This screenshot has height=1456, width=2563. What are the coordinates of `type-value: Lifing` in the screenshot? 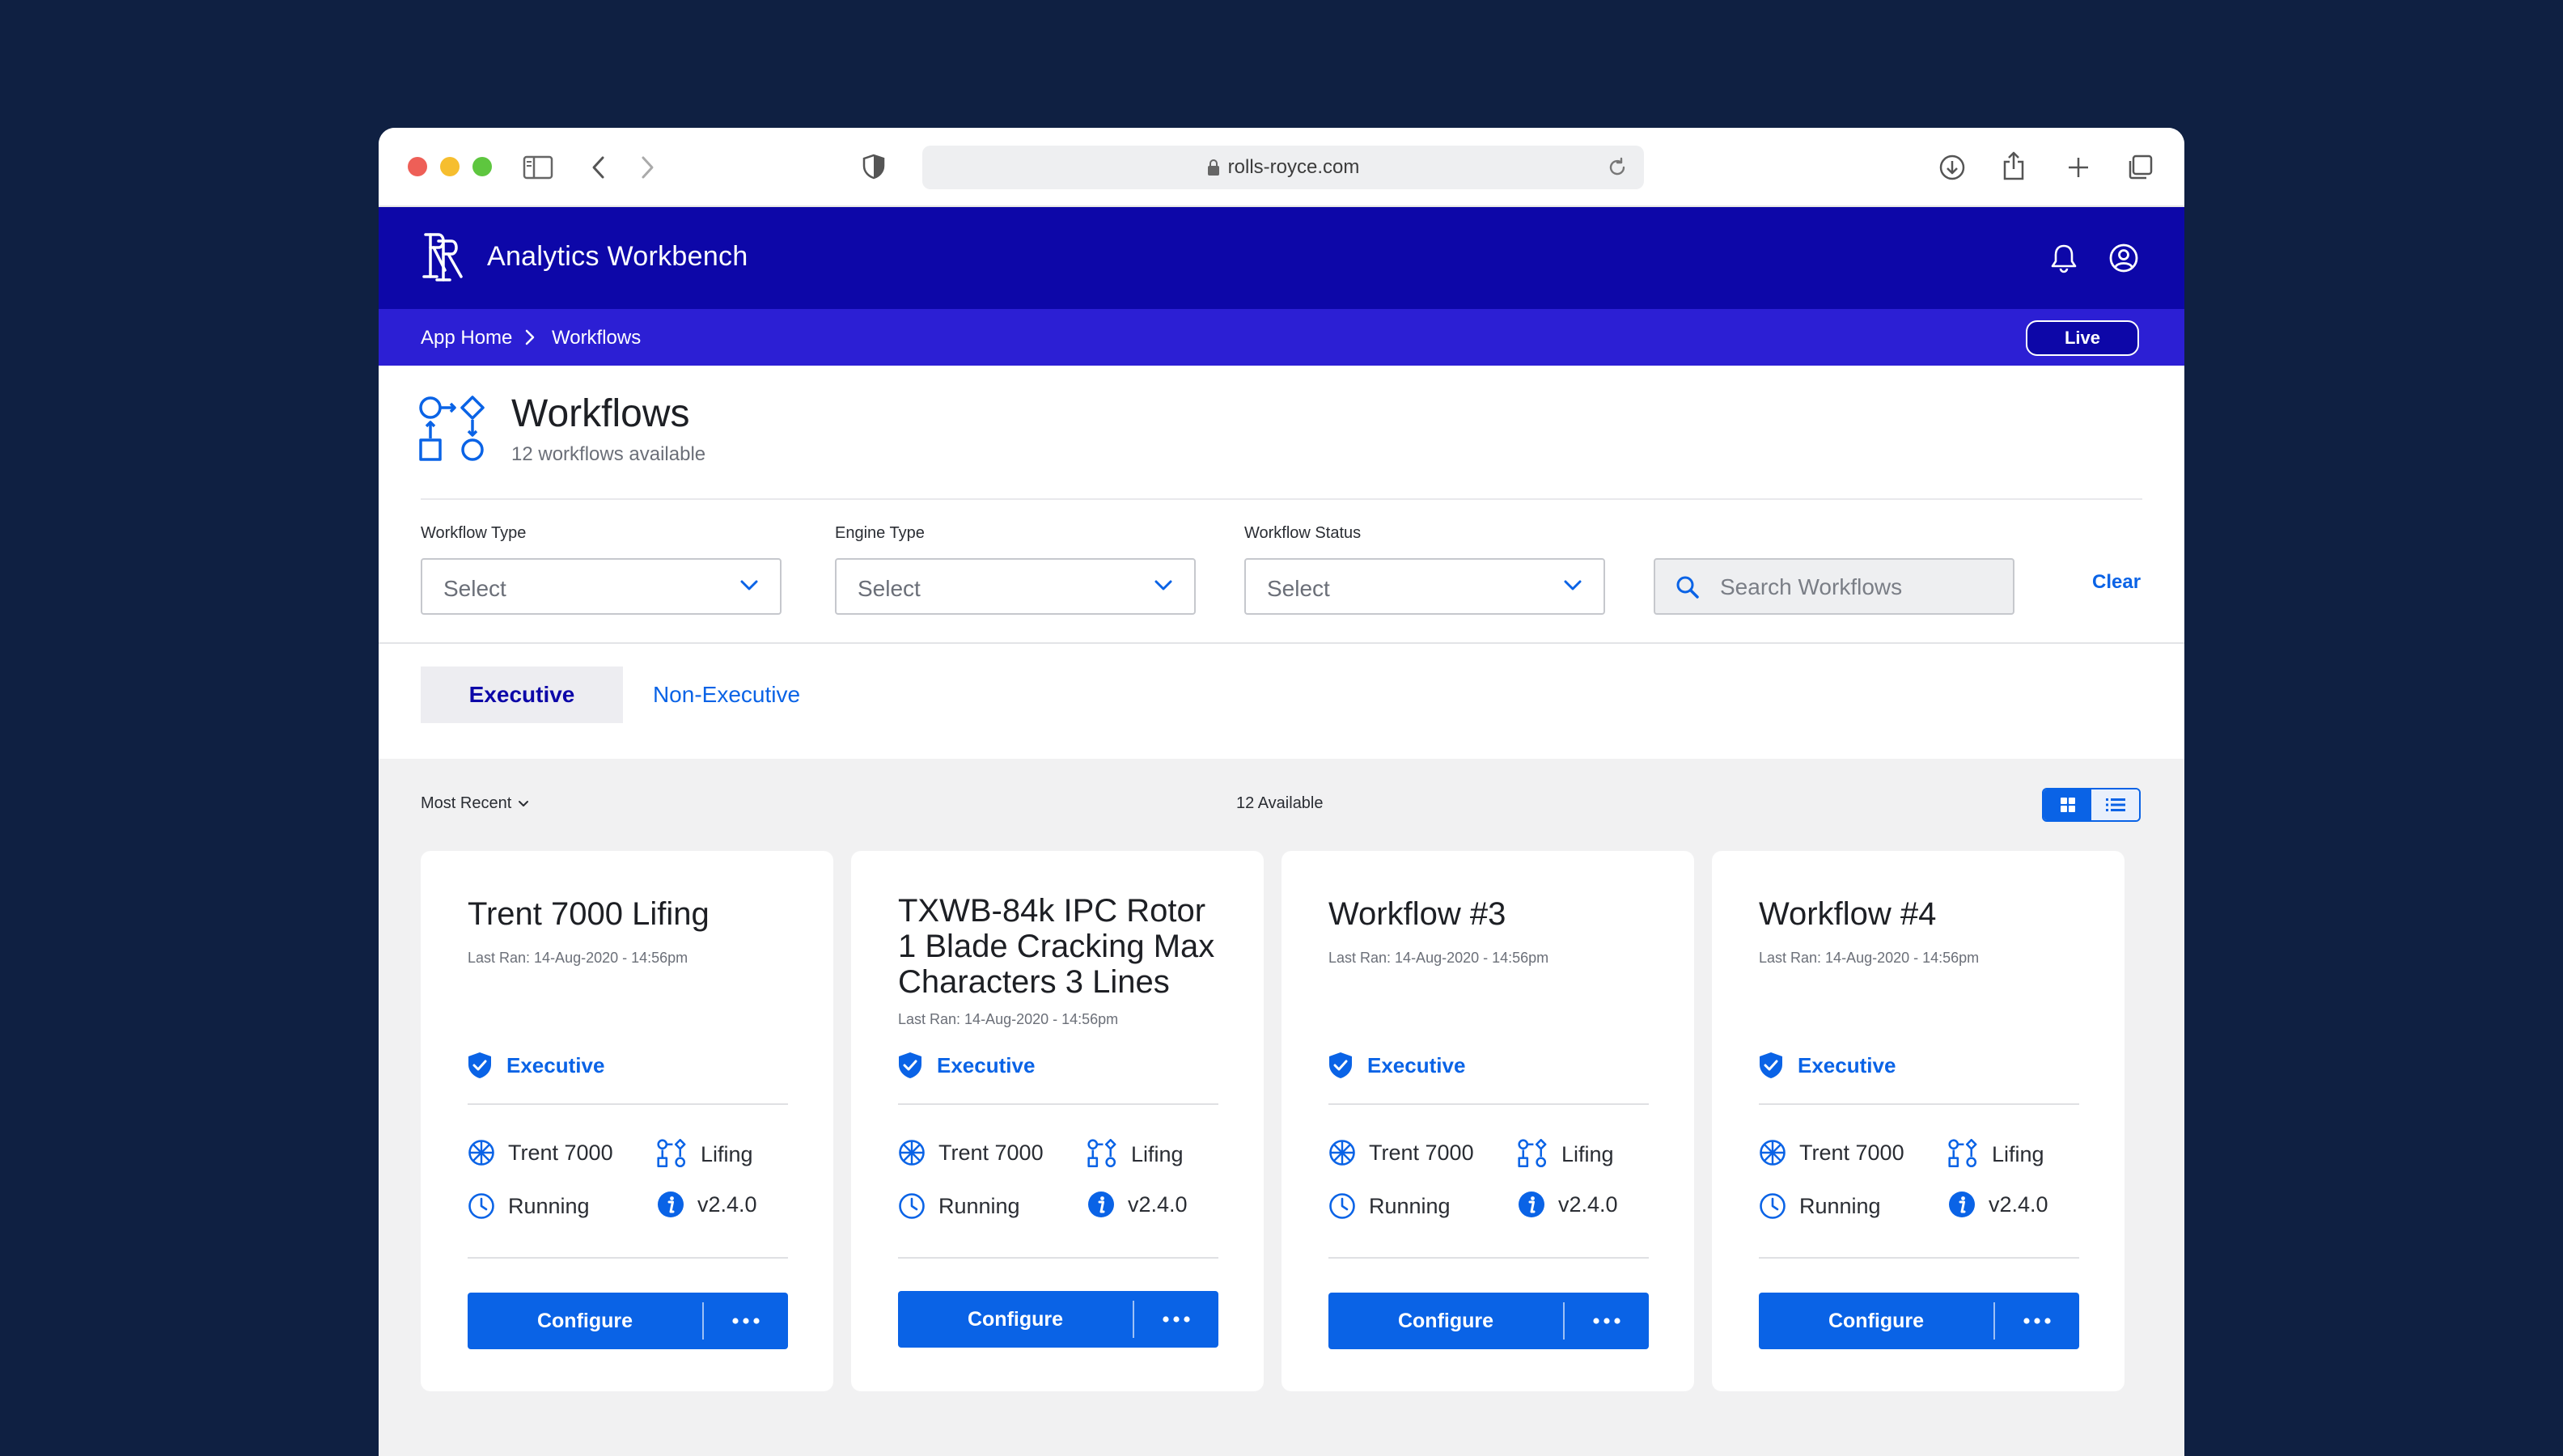 It's located at (727, 1153).